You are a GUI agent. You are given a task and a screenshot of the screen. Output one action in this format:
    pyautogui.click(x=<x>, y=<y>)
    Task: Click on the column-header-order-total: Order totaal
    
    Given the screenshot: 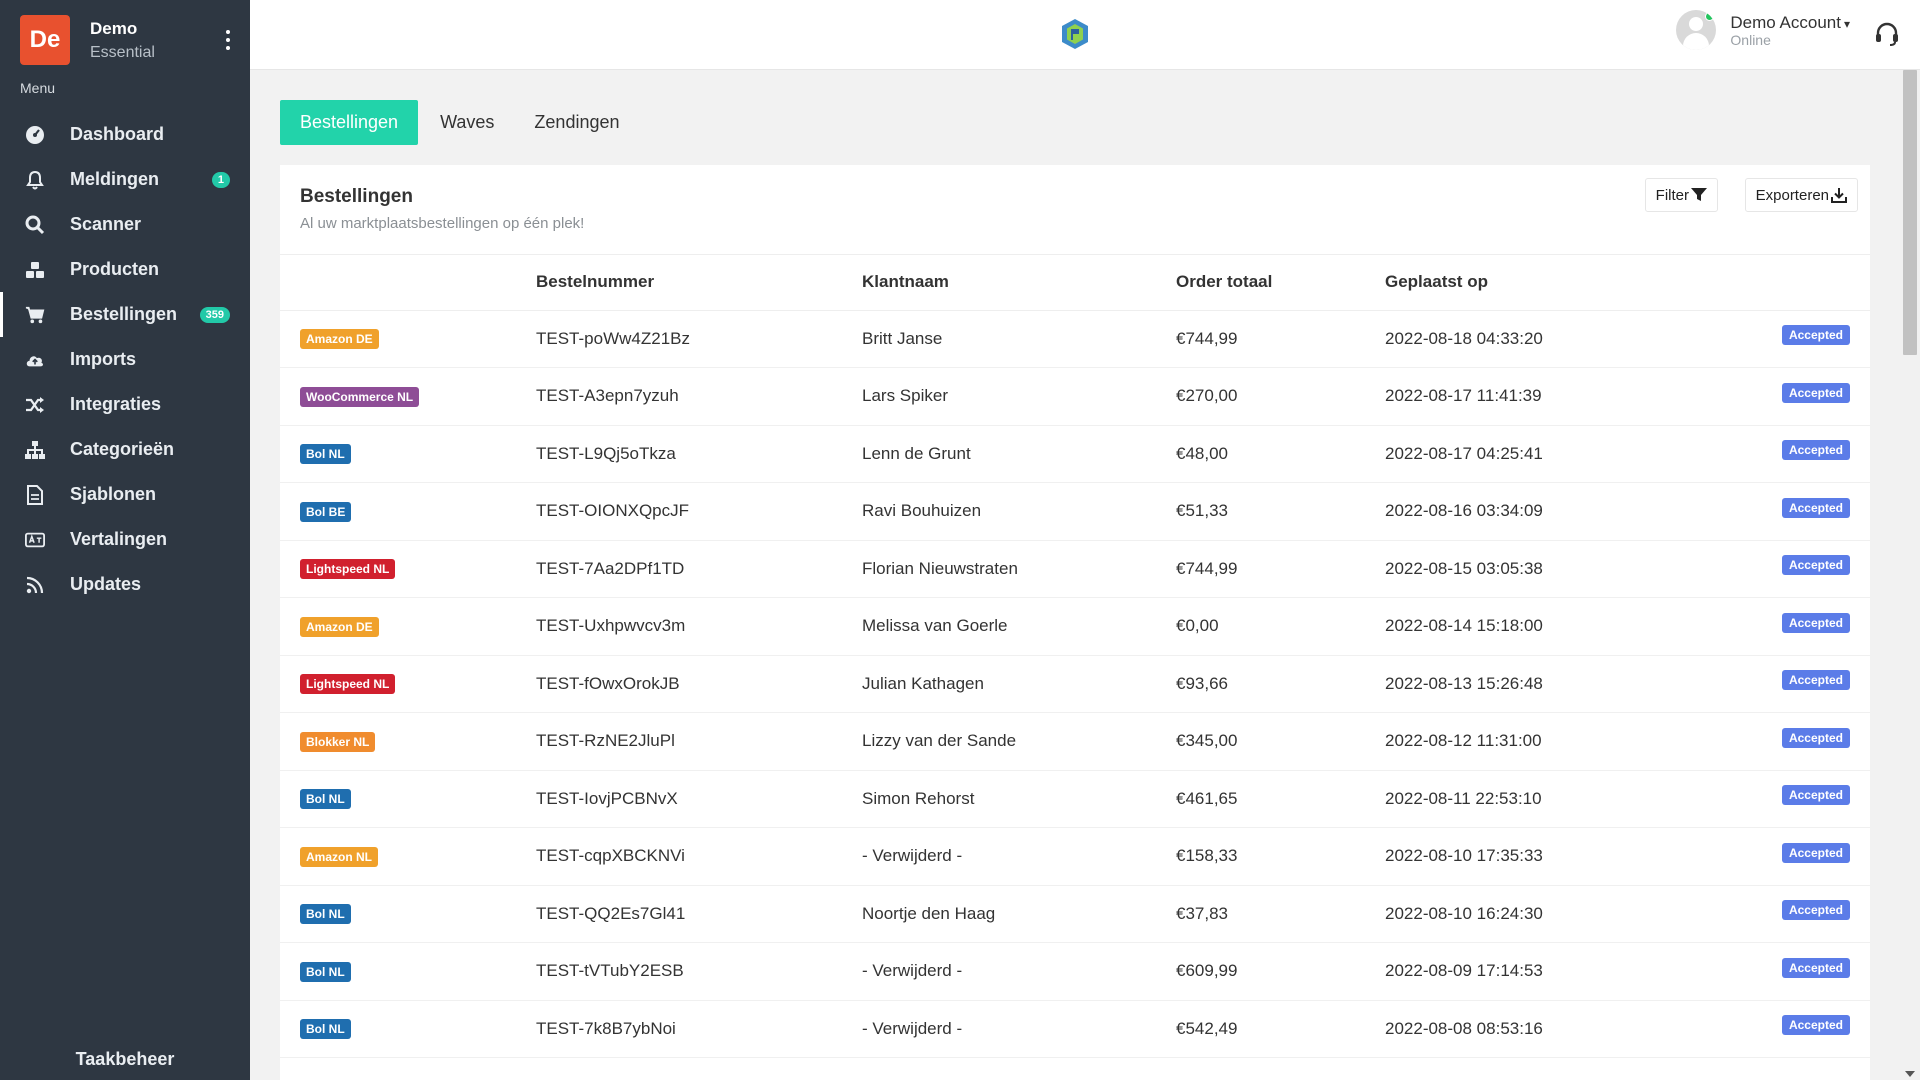 What is the action you would take?
    pyautogui.click(x=1280, y=283)
    